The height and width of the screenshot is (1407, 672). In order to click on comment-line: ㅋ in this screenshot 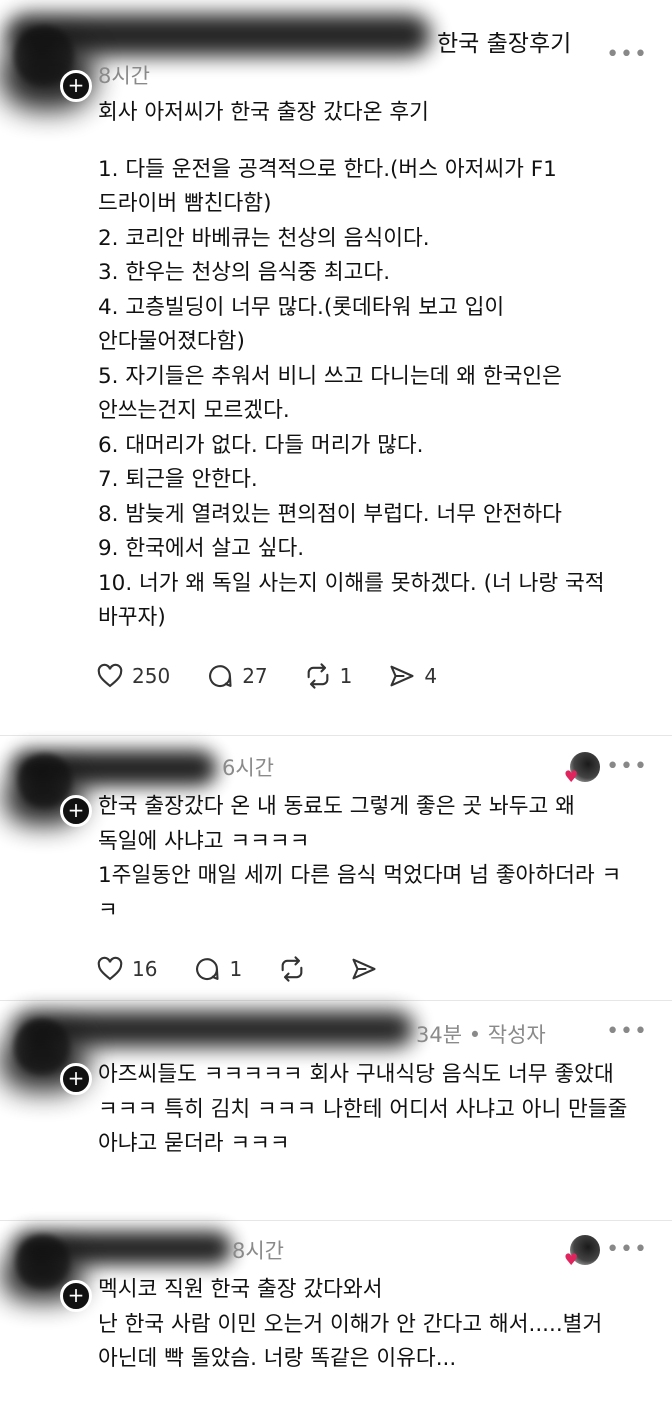, I will do `click(108, 910)`.